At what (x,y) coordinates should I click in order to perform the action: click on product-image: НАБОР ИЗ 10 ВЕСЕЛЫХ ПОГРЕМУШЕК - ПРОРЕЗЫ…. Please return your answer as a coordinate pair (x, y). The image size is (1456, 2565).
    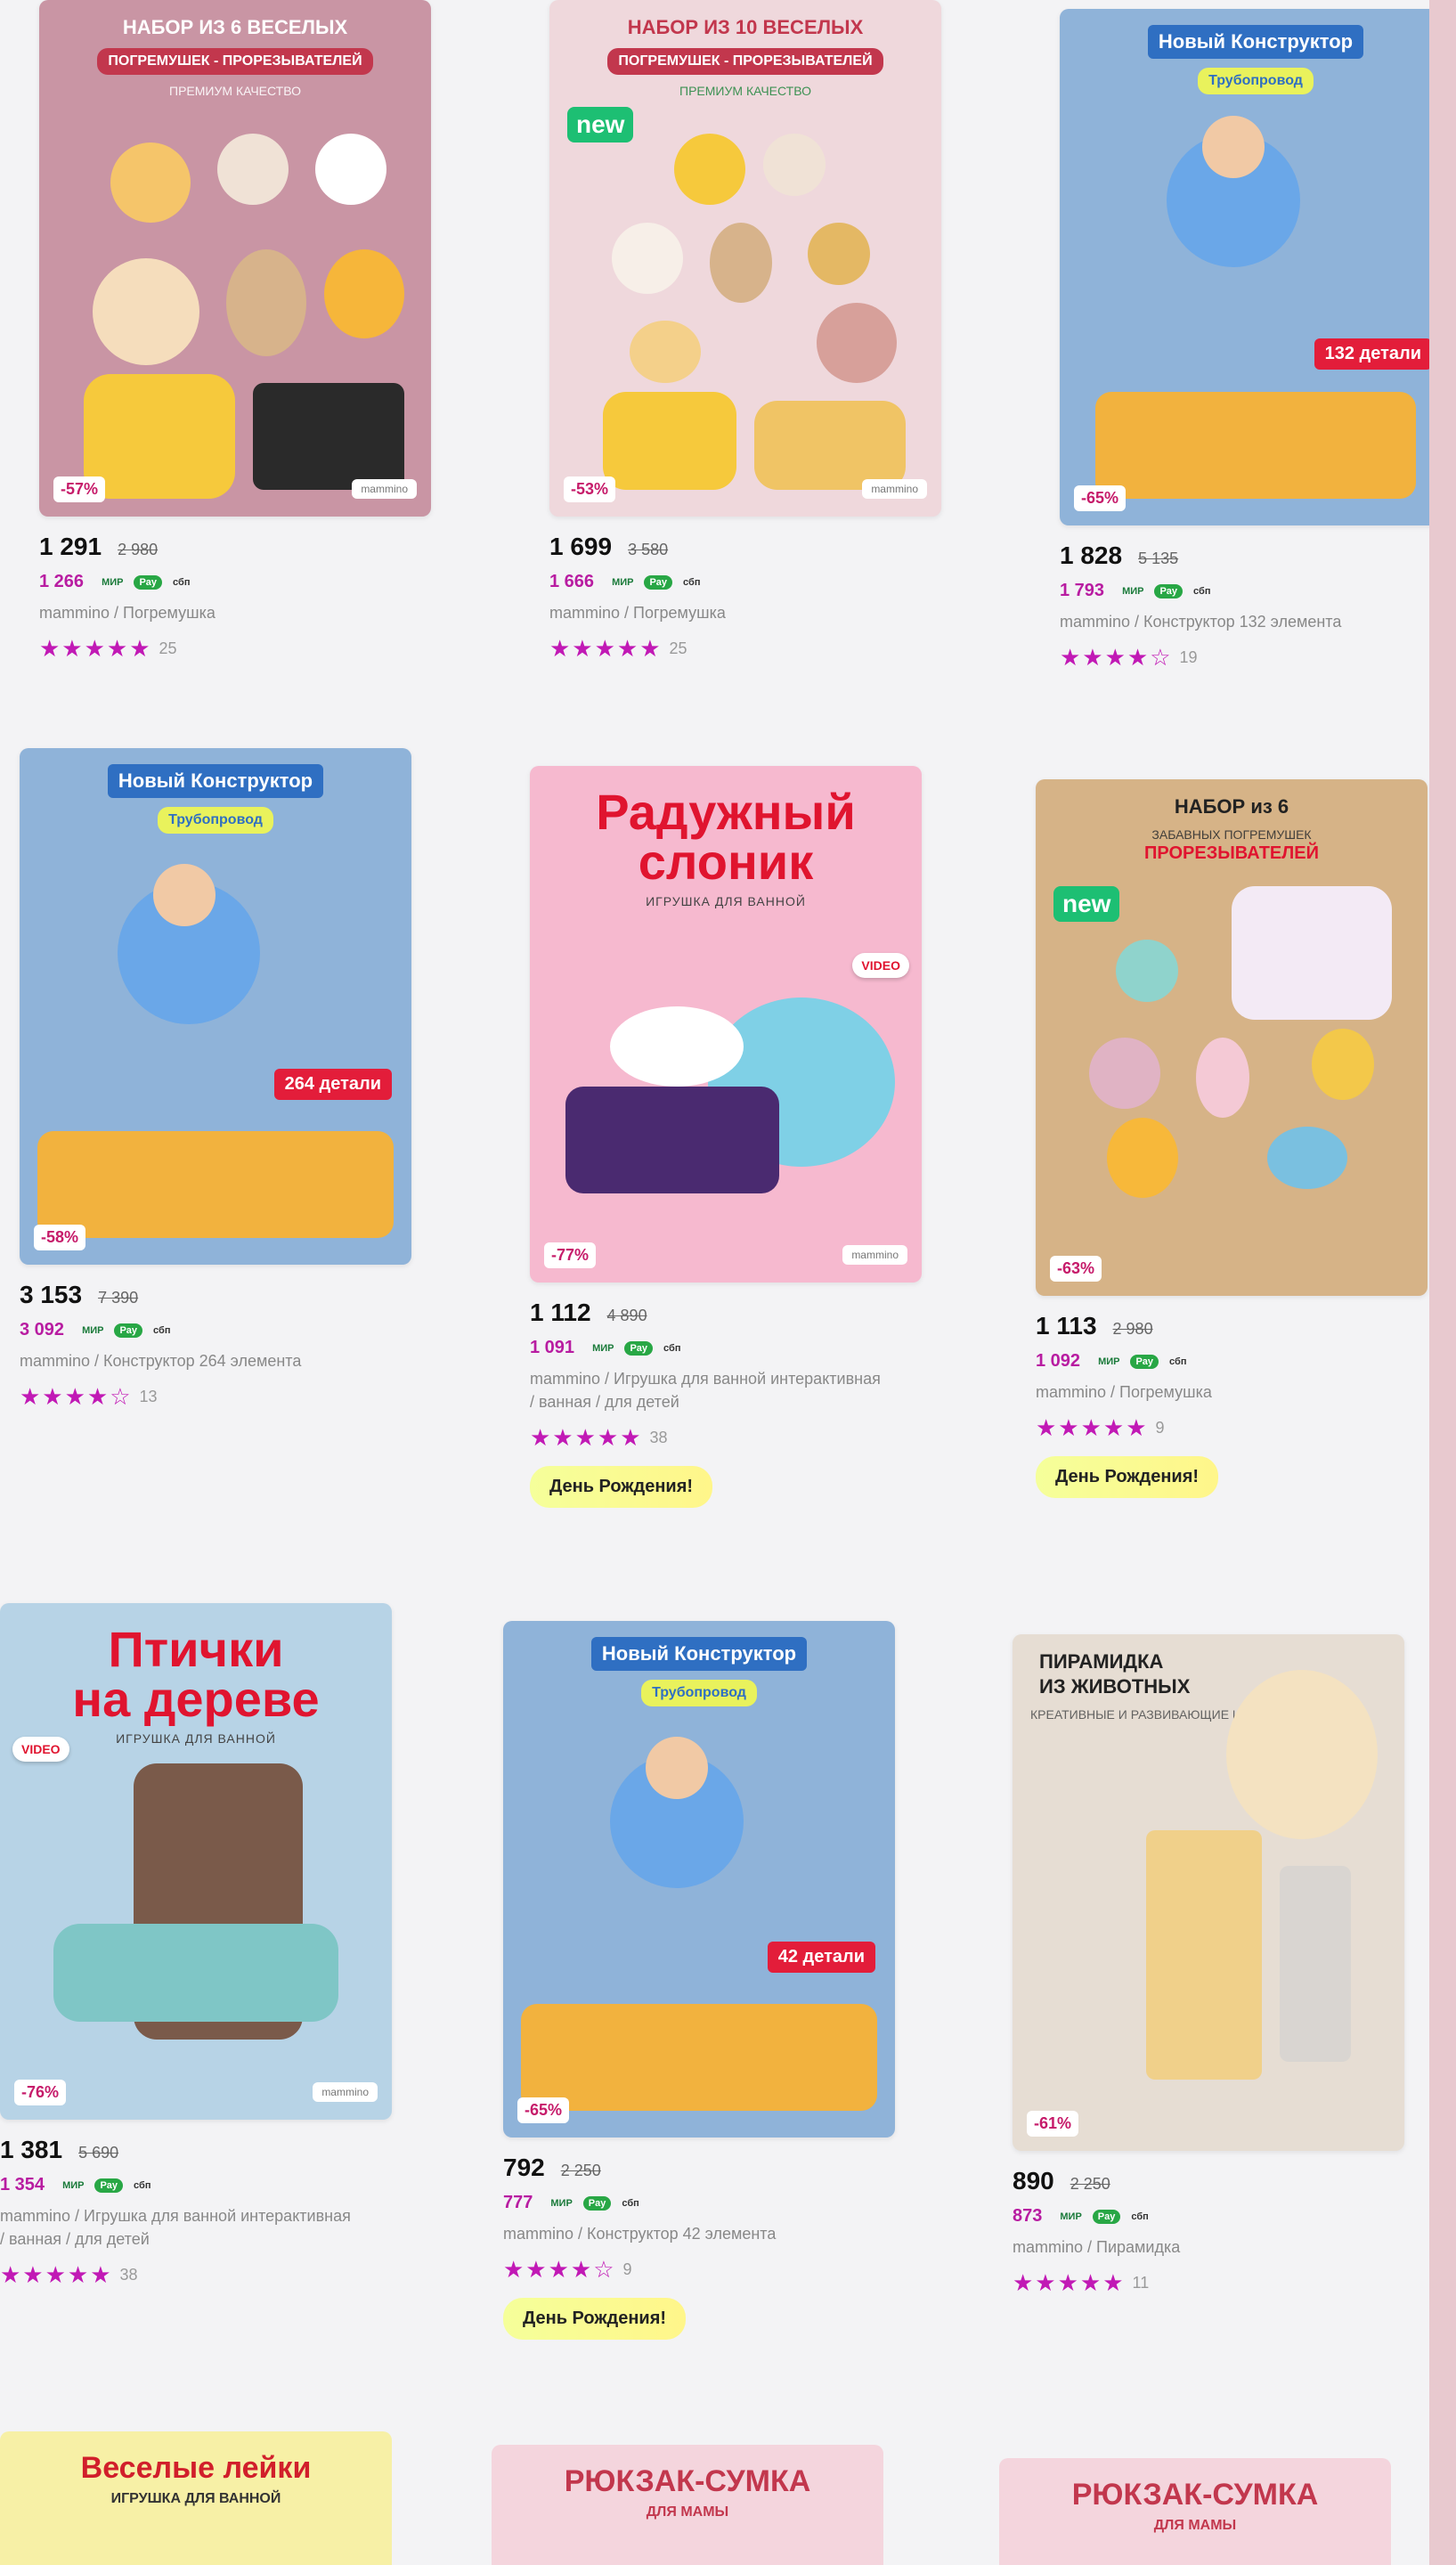
    Looking at the image, I should click on (745, 258).